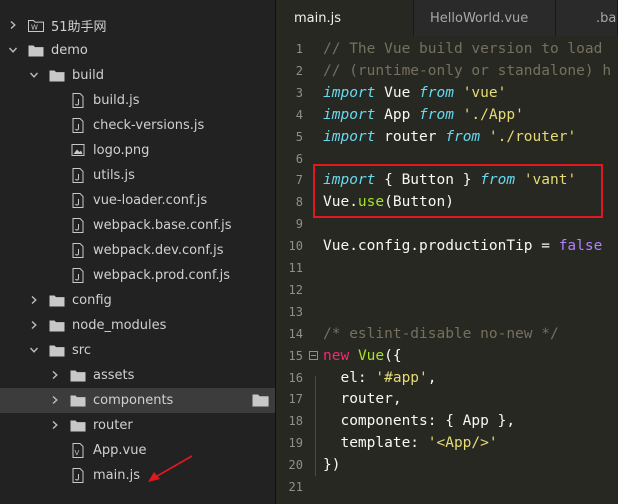 The image size is (618, 504). What do you see at coordinates (447, 180) in the screenshot?
I see `code-line: 7 import { Button } from 'vant'` at bounding box center [447, 180].